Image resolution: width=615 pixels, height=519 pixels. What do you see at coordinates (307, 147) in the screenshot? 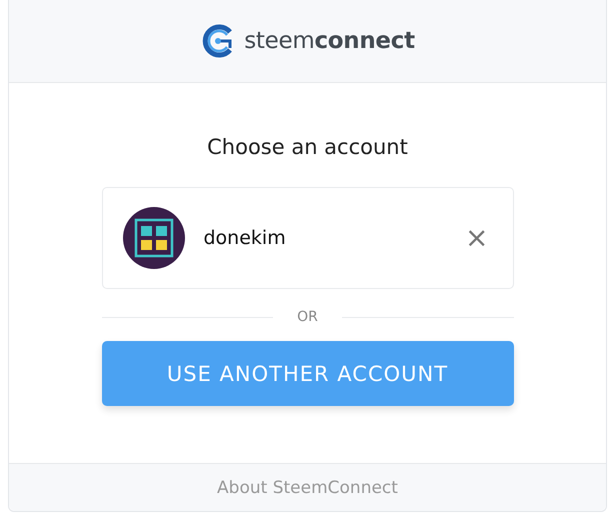
I see `page-title: Choose an account` at bounding box center [307, 147].